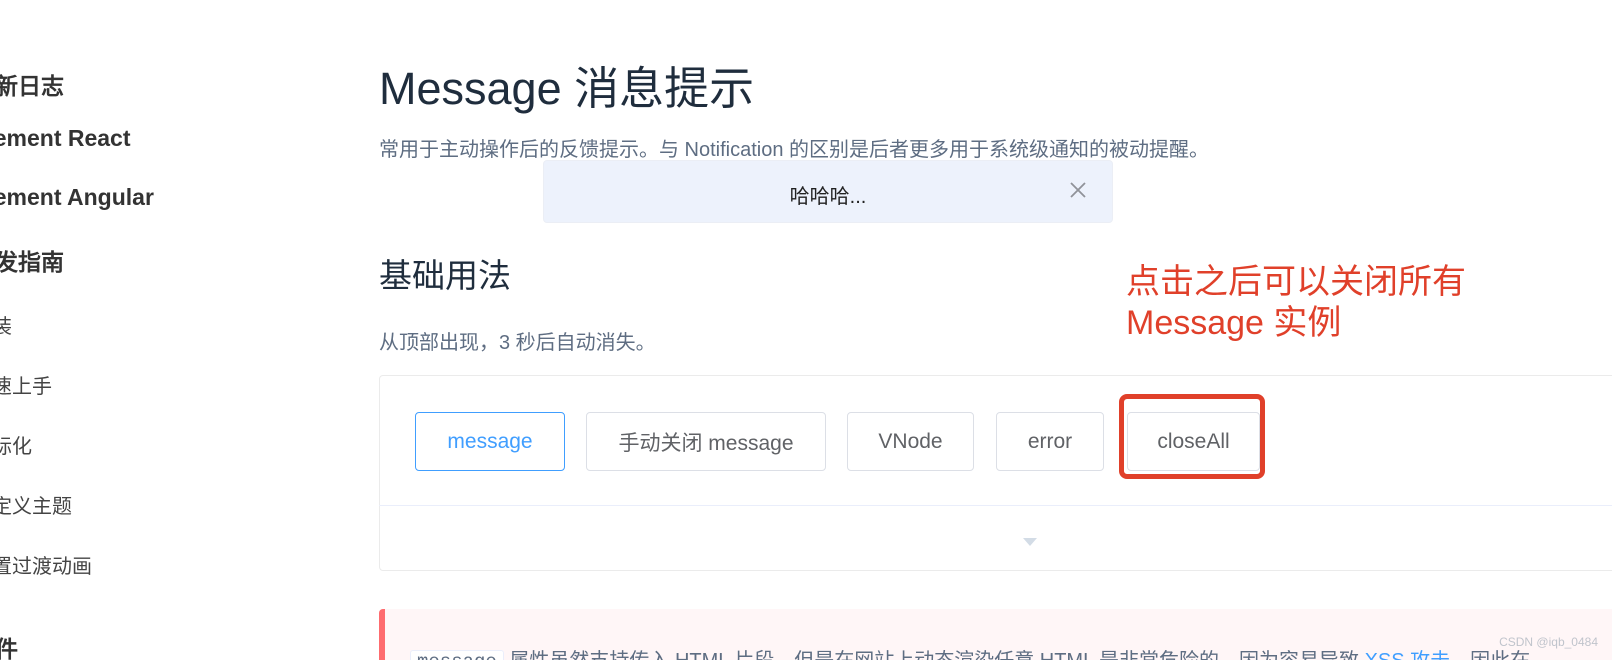  I want to click on vnode-button: VNode, so click(910, 441).